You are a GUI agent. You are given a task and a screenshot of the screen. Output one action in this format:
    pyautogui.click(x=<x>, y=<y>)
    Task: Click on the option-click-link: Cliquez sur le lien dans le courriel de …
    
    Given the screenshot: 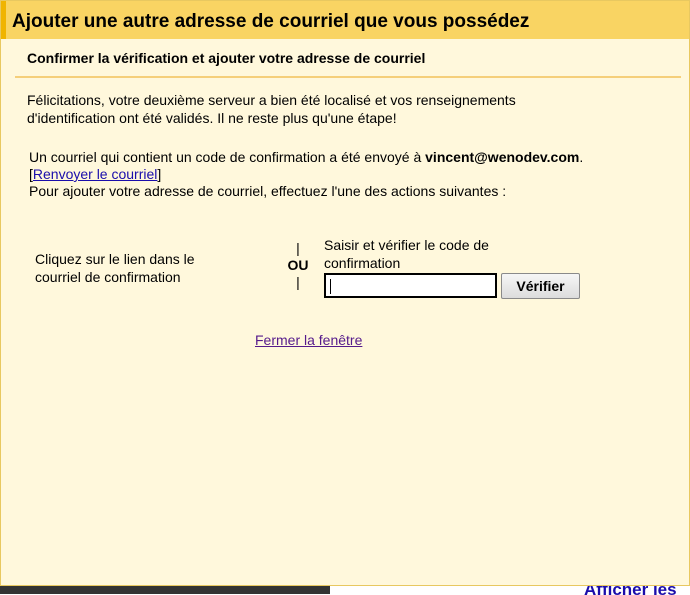 What is the action you would take?
    pyautogui.click(x=145, y=268)
    